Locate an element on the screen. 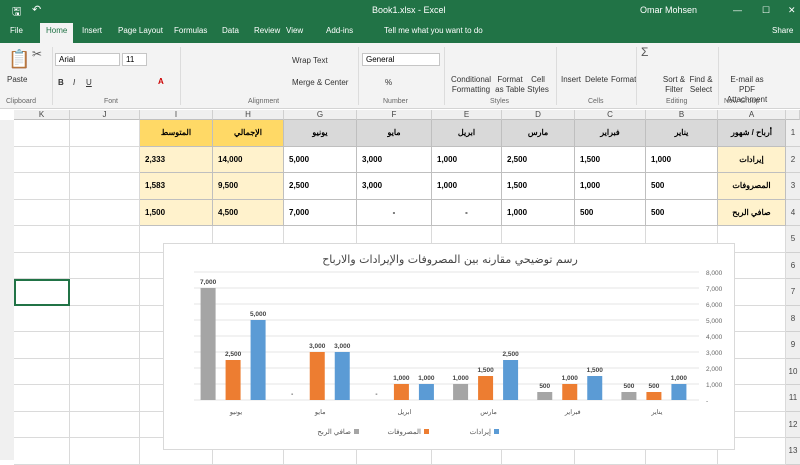  conditional-formatting-button: Conditional Formatting is located at coordinates (471, 85).